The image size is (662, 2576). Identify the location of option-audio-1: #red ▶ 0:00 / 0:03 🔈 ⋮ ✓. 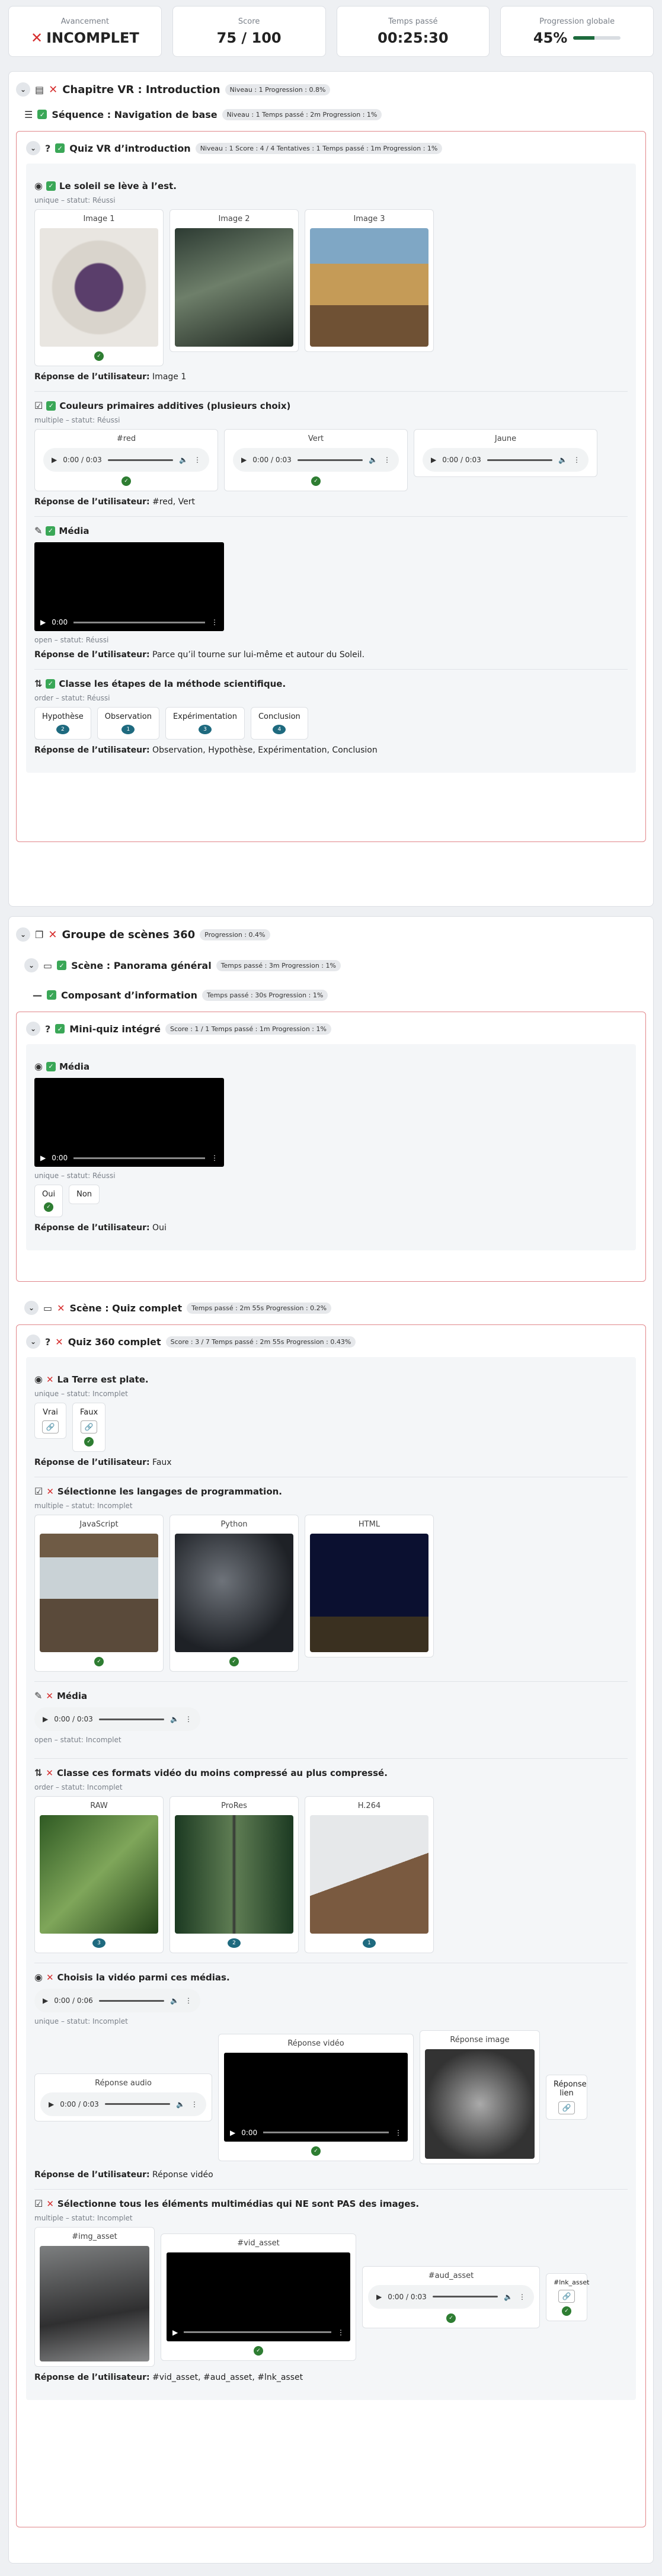
(126, 460).